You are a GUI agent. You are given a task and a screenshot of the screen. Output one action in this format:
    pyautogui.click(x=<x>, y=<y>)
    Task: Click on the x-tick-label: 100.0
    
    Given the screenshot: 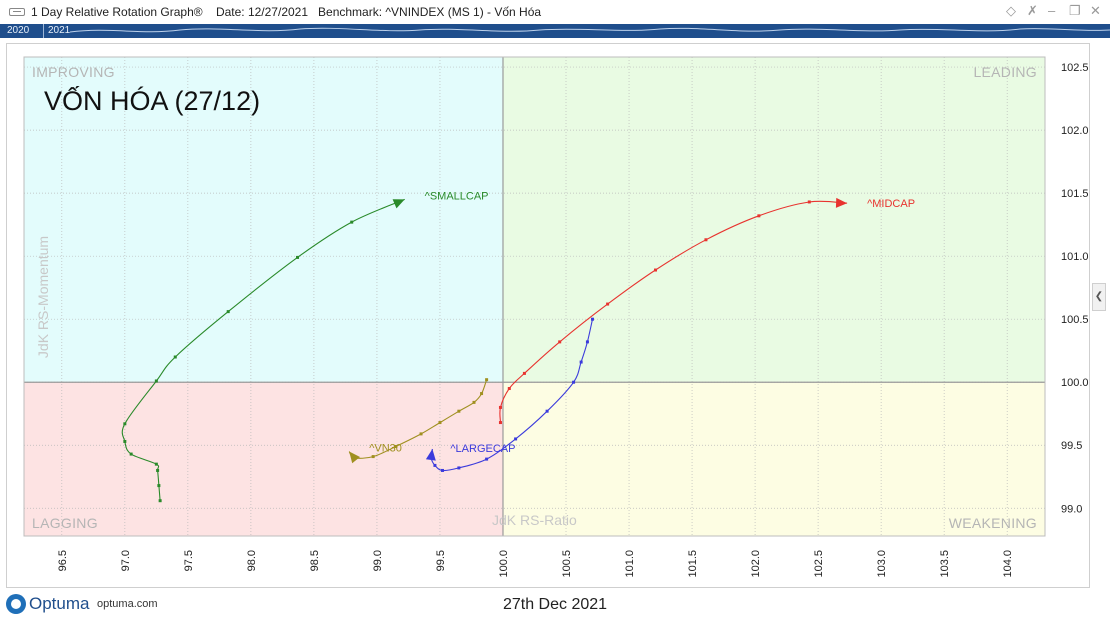 What is the action you would take?
    pyautogui.click(x=504, y=564)
    